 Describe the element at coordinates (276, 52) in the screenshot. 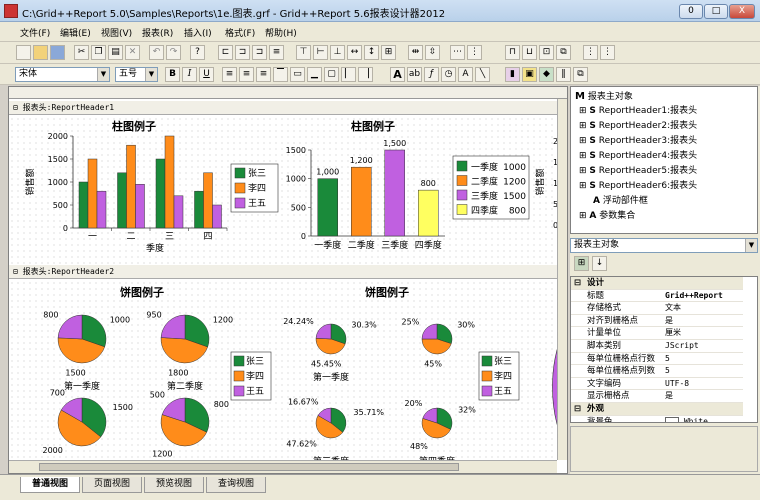

I see `align-justify-icon: ≡` at that location.